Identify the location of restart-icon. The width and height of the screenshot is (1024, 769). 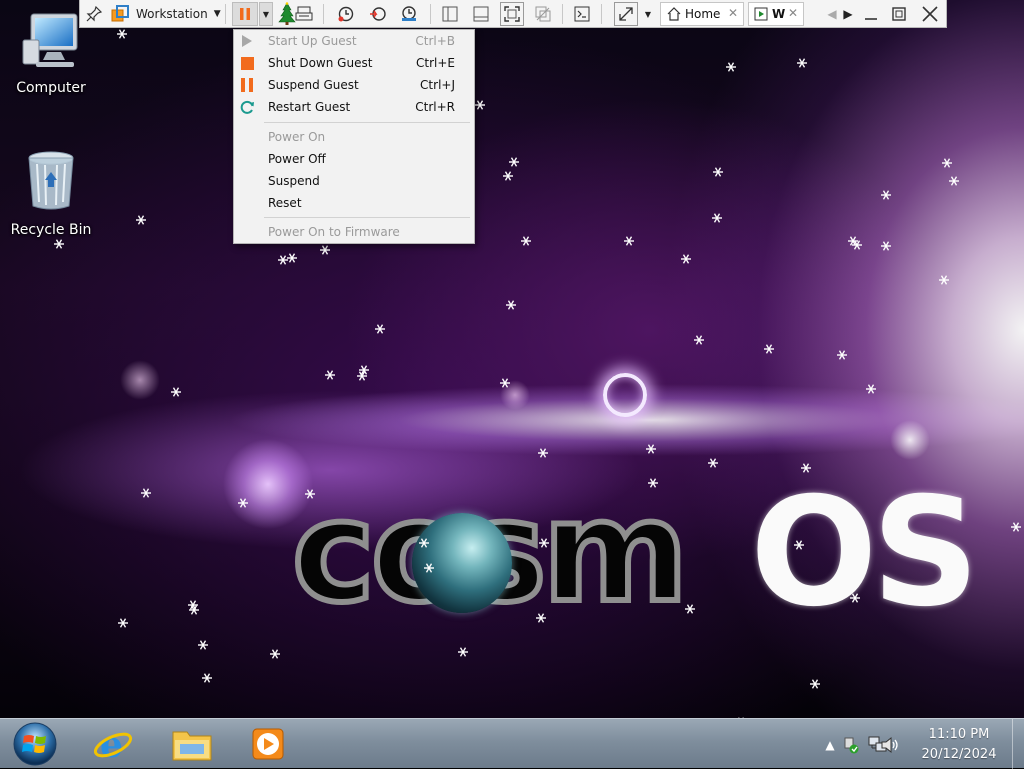
(247, 107).